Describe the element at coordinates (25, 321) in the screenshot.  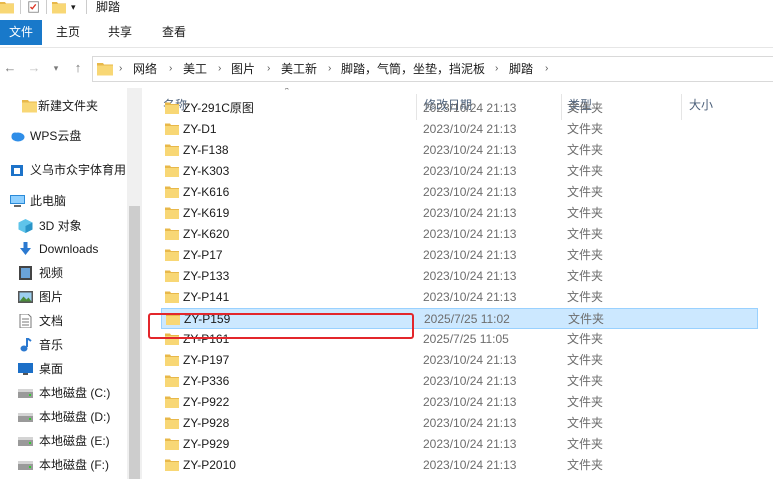
I see `document-icon` at that location.